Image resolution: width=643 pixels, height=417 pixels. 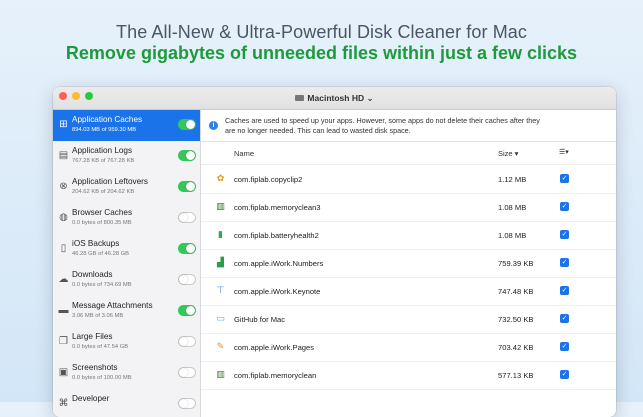 I want to click on phone-icon: ▯, so click(x=63, y=248).